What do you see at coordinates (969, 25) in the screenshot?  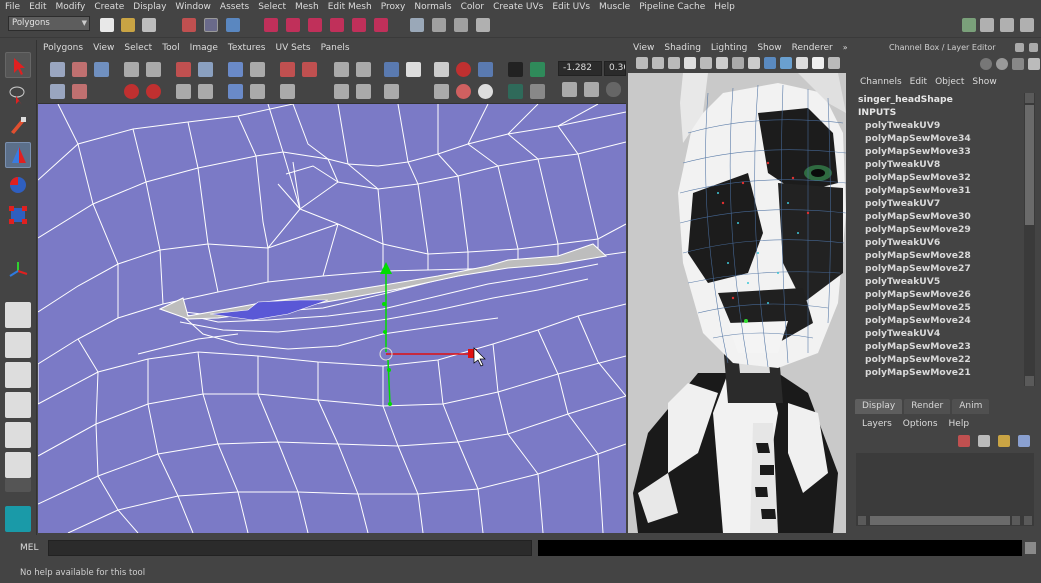 I see `modeling-toolkit-icon` at bounding box center [969, 25].